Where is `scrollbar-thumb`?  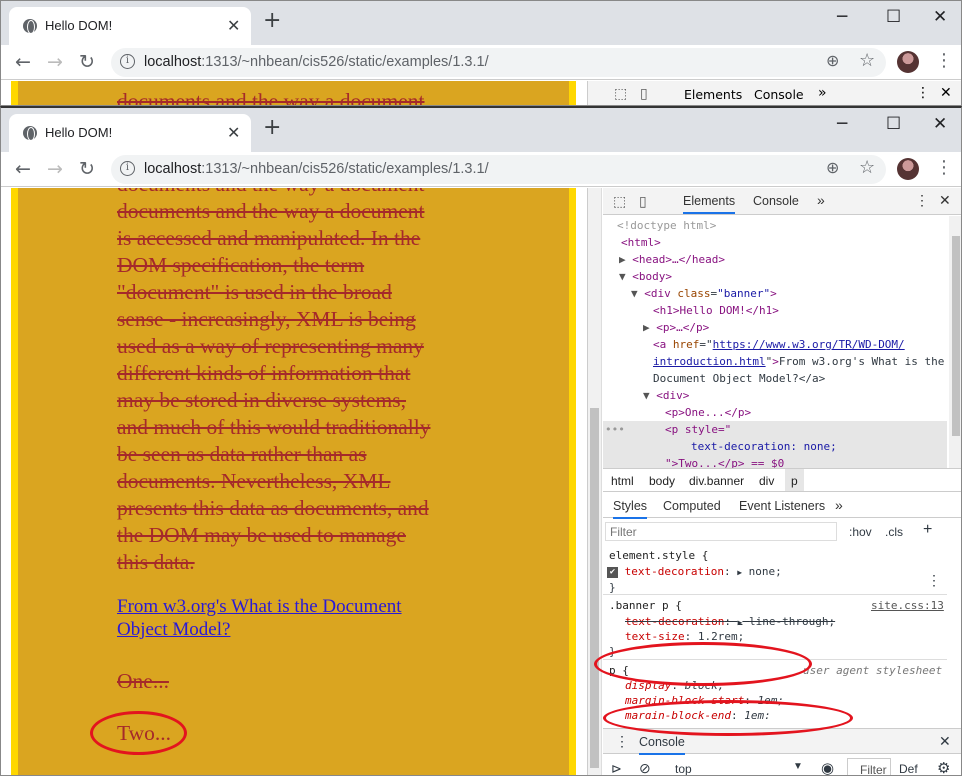
scrollbar-thumb is located at coordinates (594, 588).